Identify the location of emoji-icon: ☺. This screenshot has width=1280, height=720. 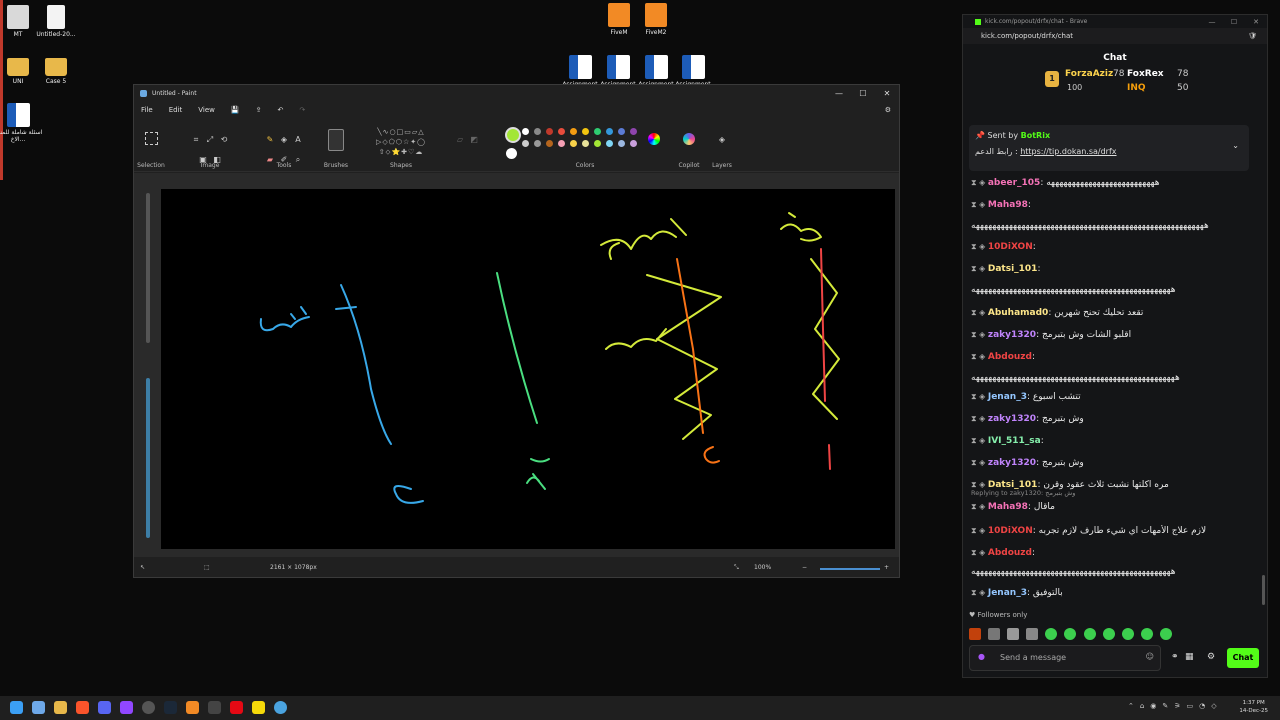
(1150, 656).